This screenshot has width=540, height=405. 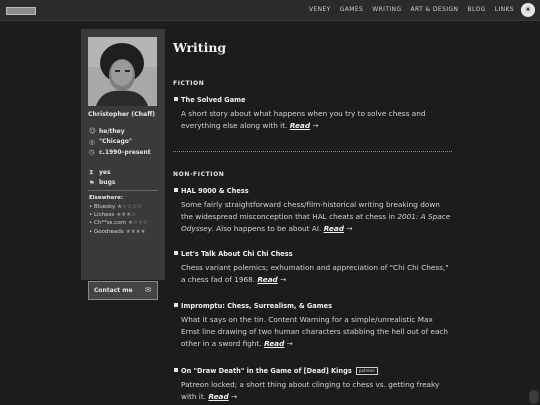 I want to click on elsewhere-item-goodreads: • Goodreads ★★★★, so click(x=118, y=232).